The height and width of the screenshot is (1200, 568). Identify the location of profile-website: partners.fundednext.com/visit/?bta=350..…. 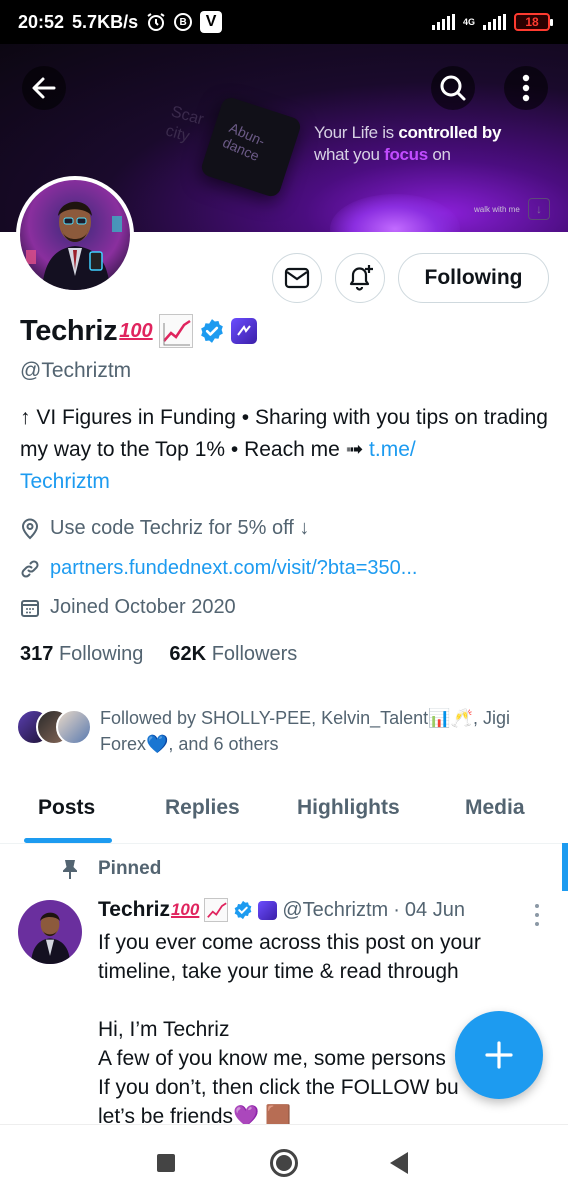
(218, 568).